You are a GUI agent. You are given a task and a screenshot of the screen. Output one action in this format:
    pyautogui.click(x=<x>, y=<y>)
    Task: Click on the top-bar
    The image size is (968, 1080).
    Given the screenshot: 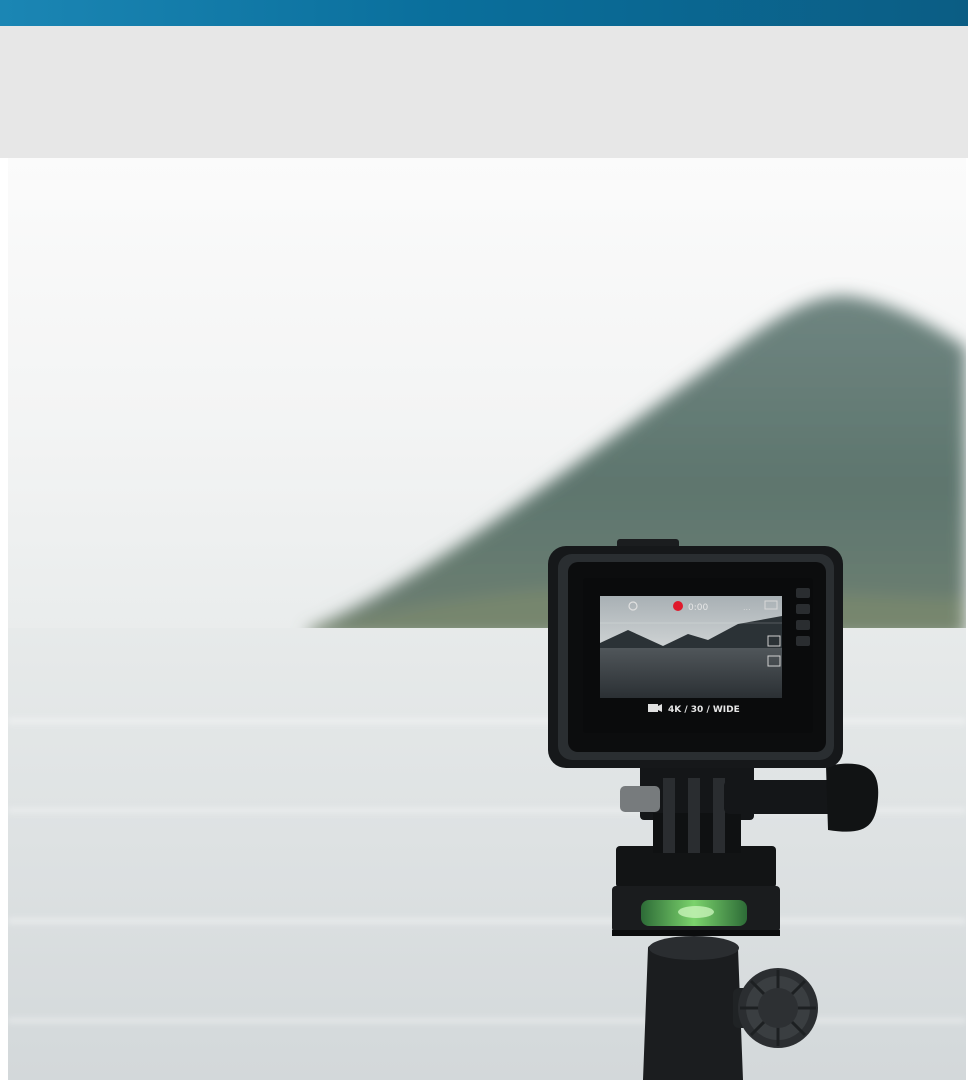 What is the action you would take?
    pyautogui.click(x=484, y=13)
    